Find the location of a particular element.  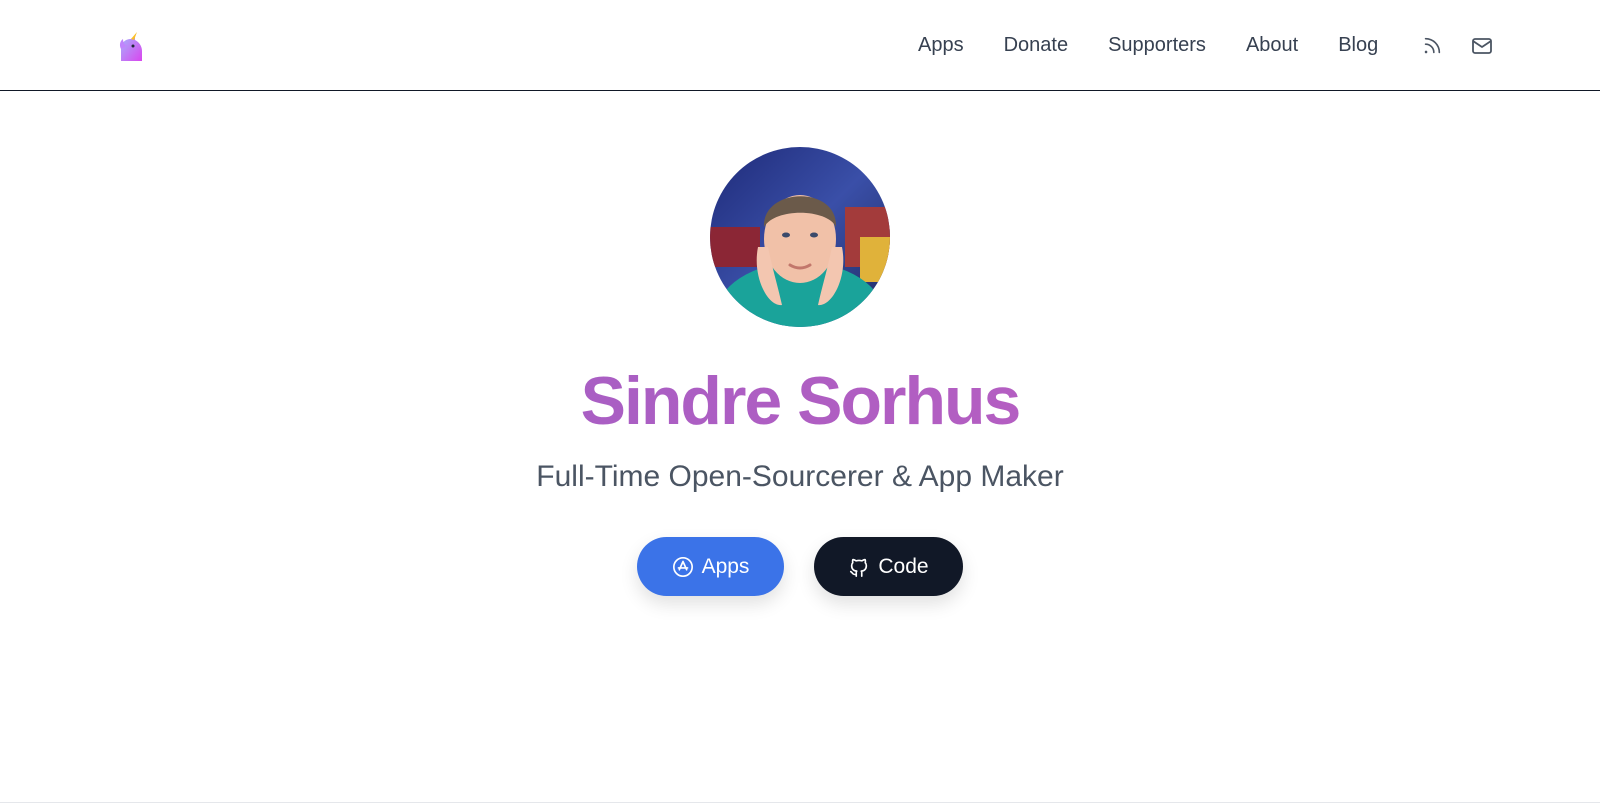

main-nav: Apps Donate Supporters About Blog is located at coordinates (1206, 45).